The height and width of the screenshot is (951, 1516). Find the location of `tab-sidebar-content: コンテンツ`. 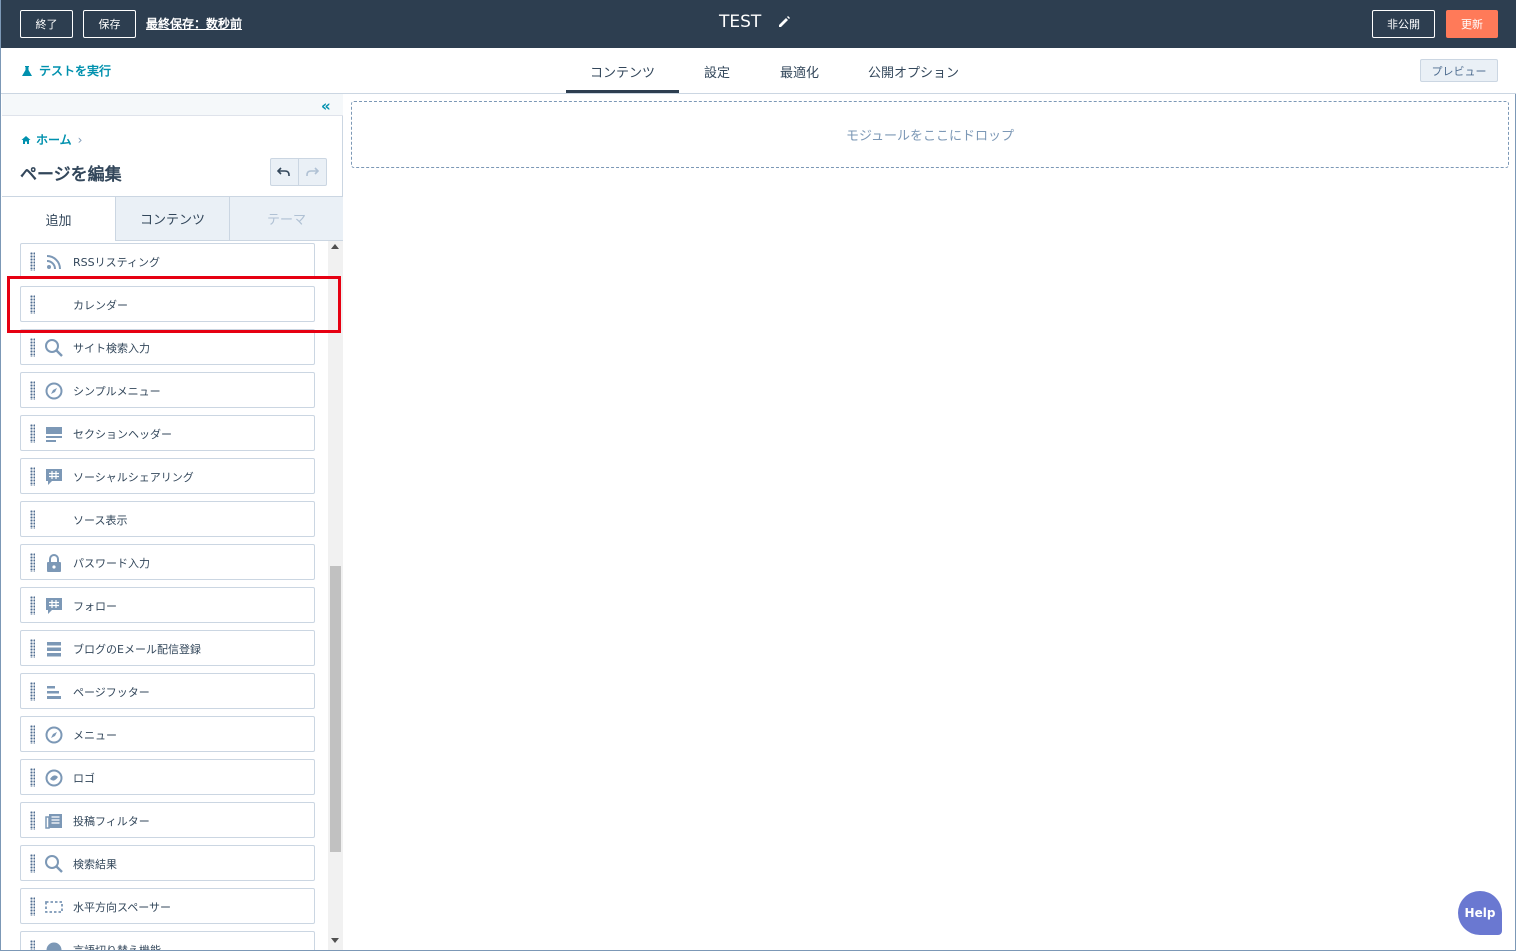

tab-sidebar-content: コンテンツ is located at coordinates (172, 219).